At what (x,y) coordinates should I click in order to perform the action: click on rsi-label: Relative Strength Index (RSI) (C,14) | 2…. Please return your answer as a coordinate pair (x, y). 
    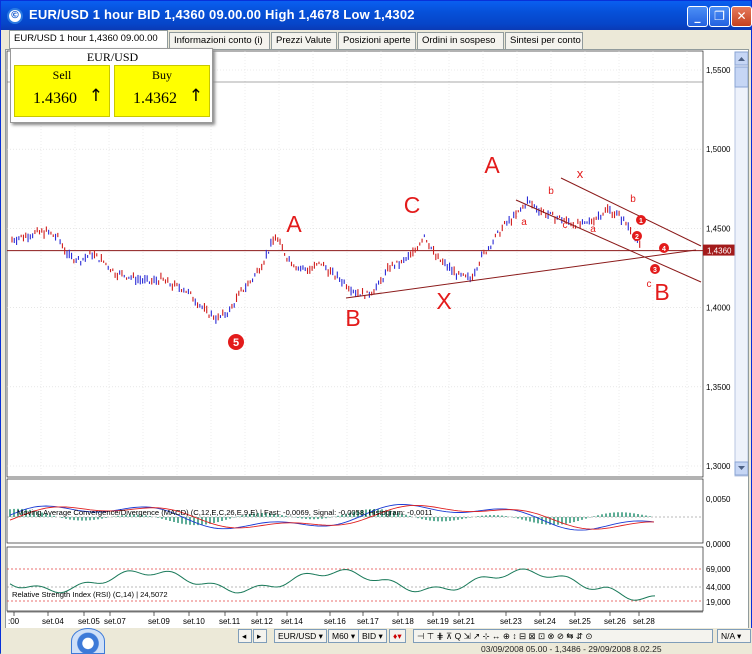
    Looking at the image, I should click on (90, 594).